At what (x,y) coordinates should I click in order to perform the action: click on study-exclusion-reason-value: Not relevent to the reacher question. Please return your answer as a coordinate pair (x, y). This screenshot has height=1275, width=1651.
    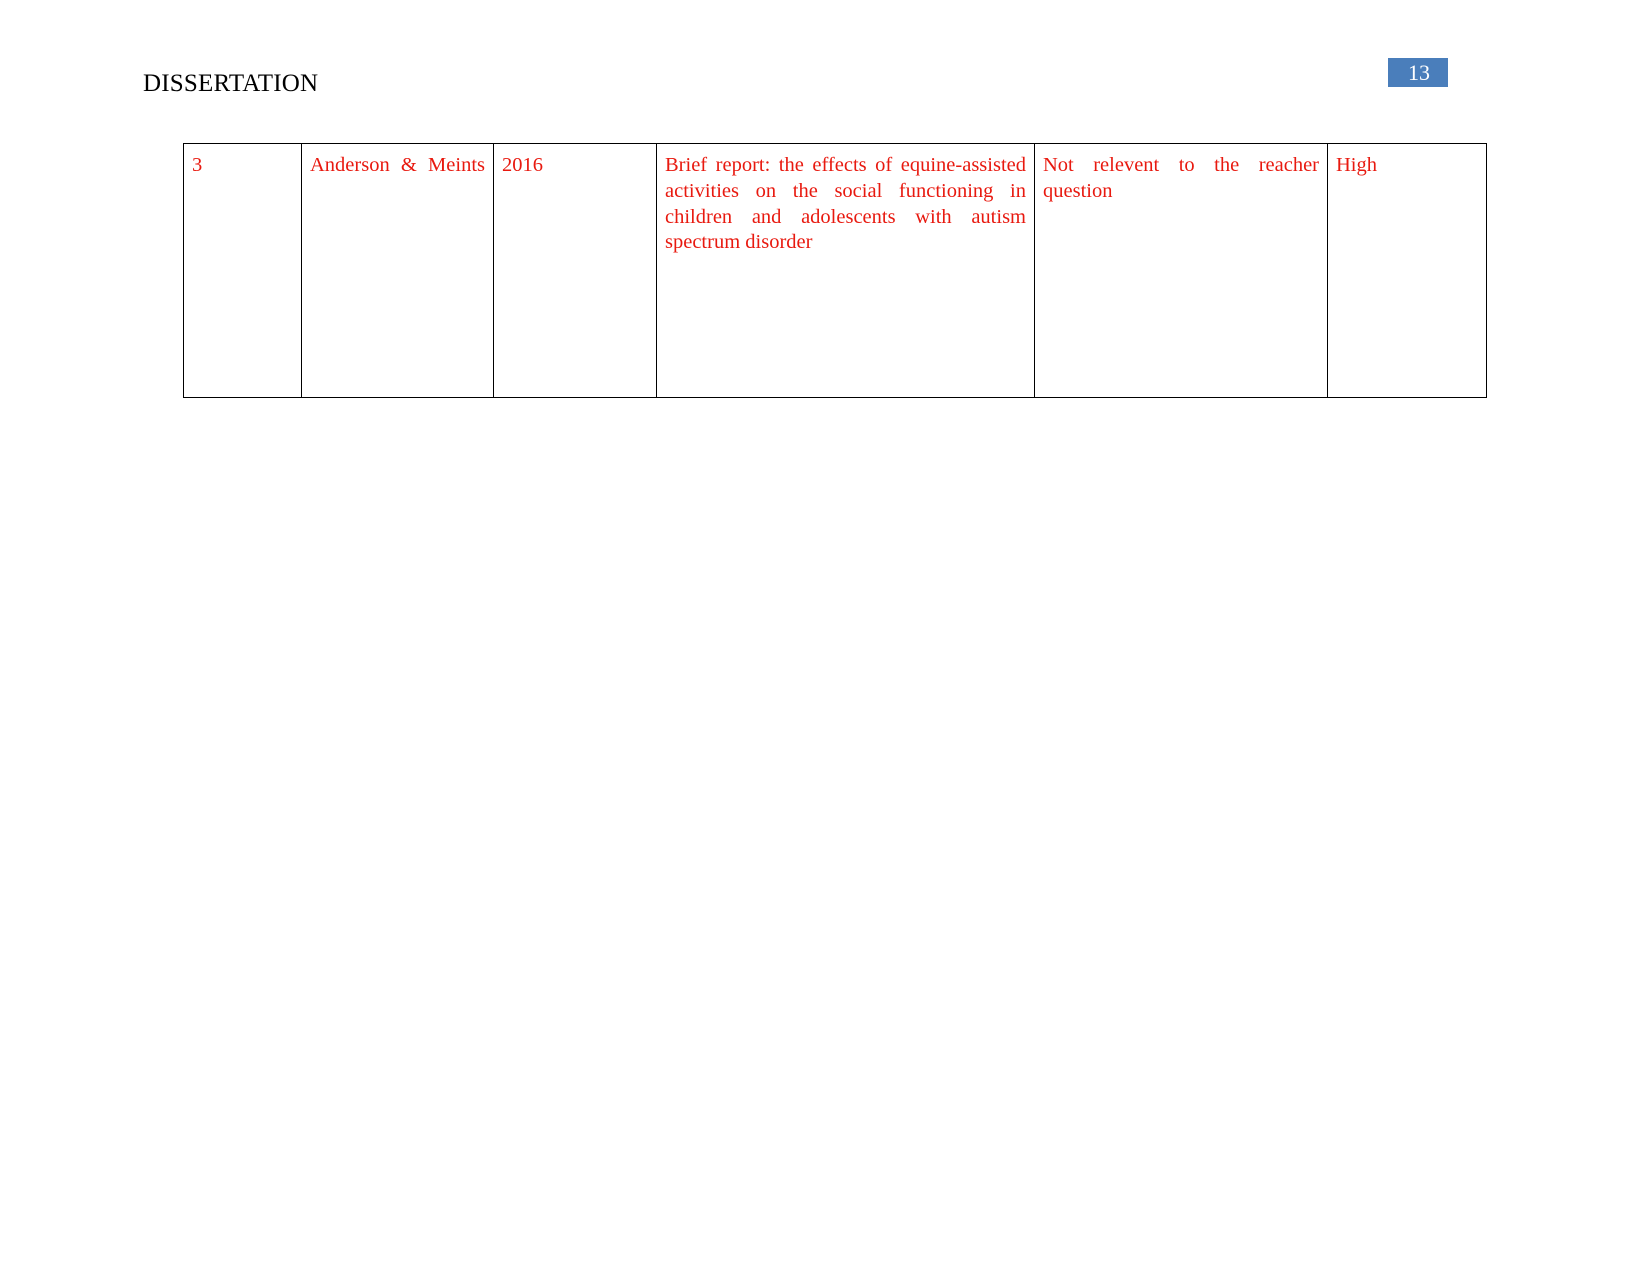
    Looking at the image, I should click on (1181, 178).